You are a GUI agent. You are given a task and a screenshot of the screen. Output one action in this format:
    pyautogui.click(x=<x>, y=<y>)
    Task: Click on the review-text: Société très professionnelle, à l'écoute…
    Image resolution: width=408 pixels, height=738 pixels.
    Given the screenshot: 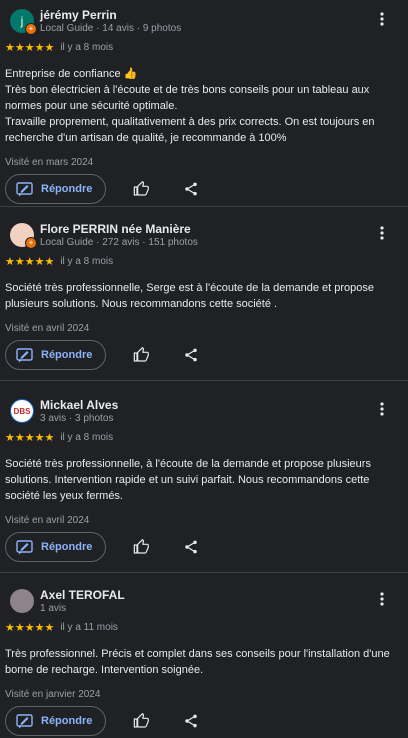 What is the action you would take?
    pyautogui.click(x=188, y=480)
    